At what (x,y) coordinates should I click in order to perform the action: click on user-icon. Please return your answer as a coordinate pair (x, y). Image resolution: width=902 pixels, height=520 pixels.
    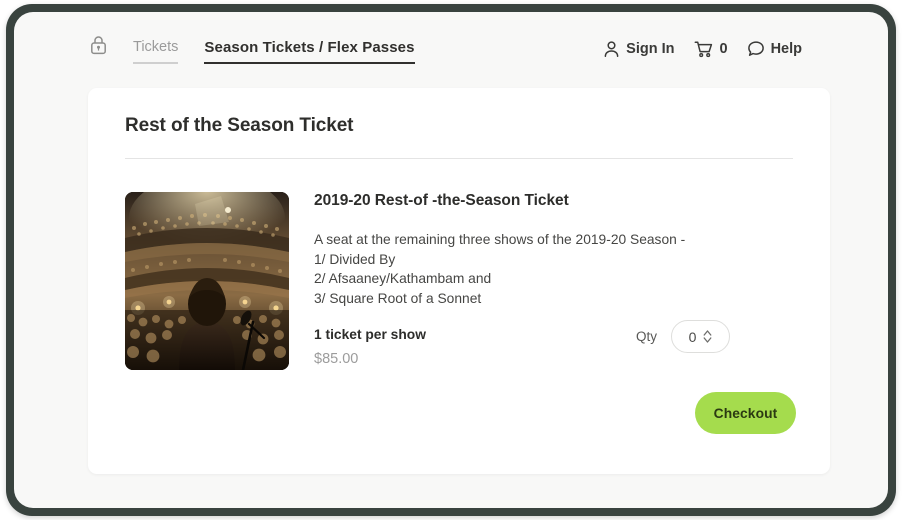
    Looking at the image, I should click on (611, 49).